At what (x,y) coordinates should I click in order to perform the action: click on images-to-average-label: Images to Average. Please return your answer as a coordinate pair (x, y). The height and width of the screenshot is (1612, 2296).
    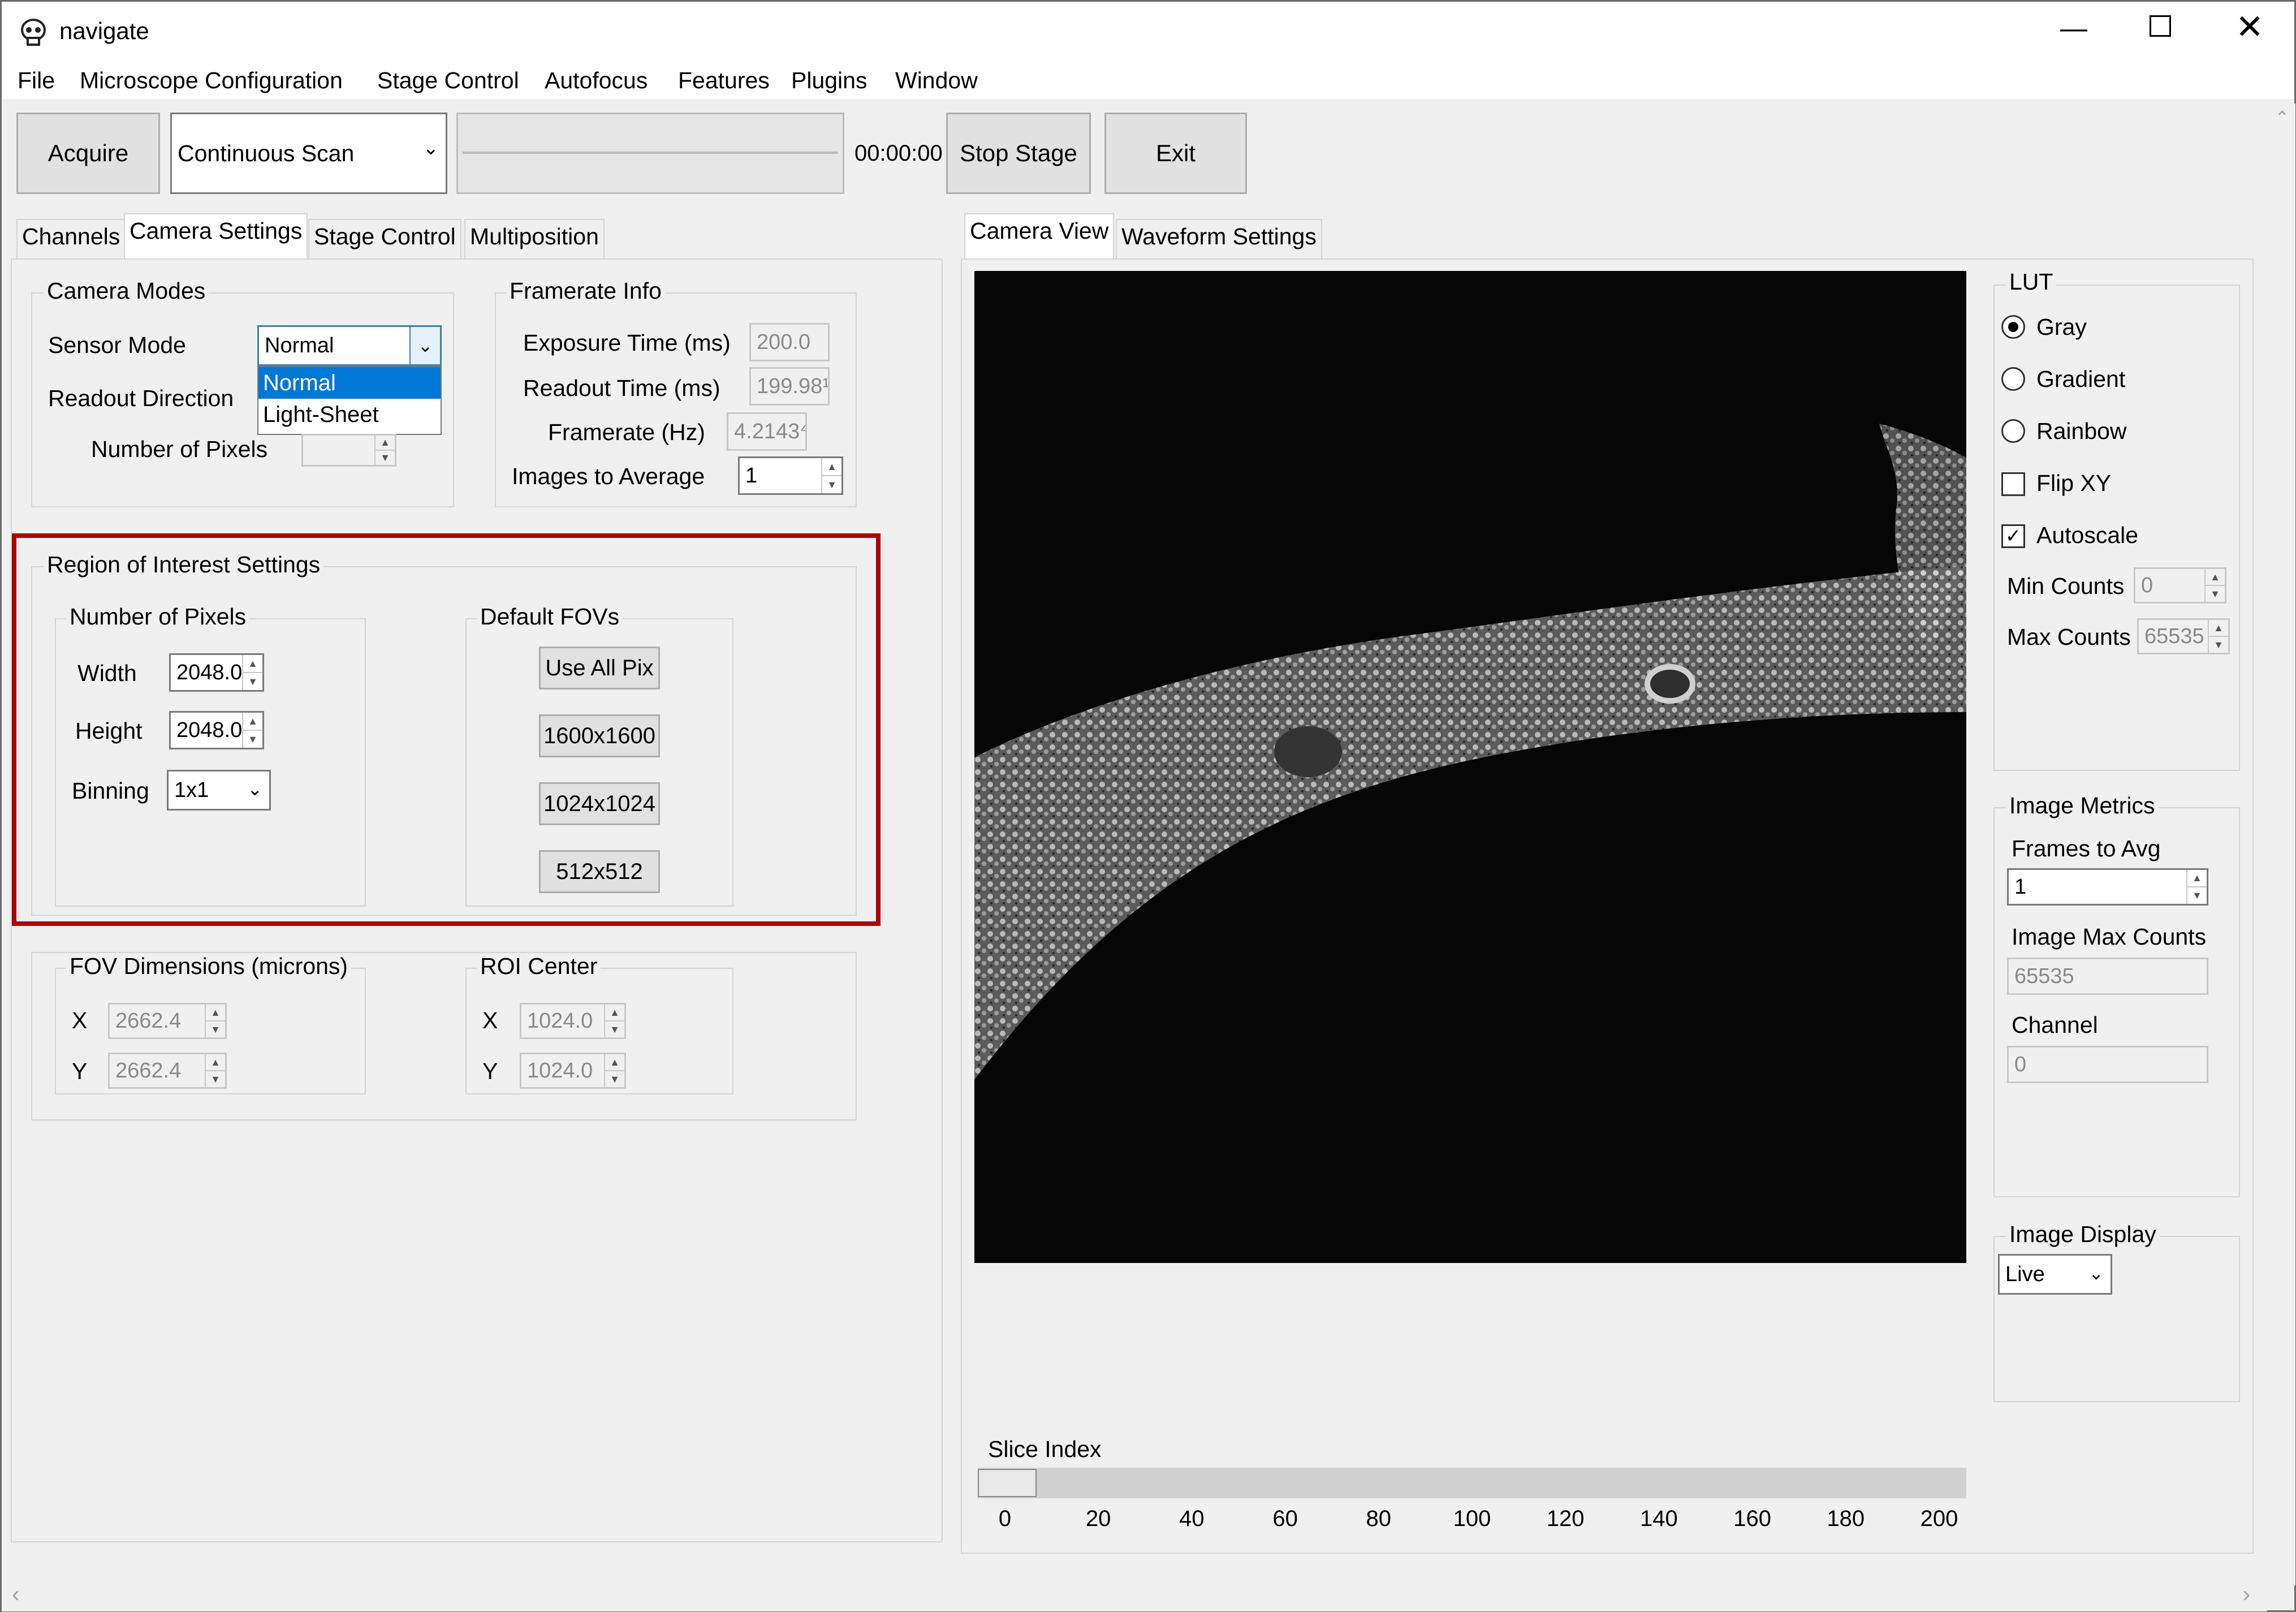
    Looking at the image, I should click on (608, 476).